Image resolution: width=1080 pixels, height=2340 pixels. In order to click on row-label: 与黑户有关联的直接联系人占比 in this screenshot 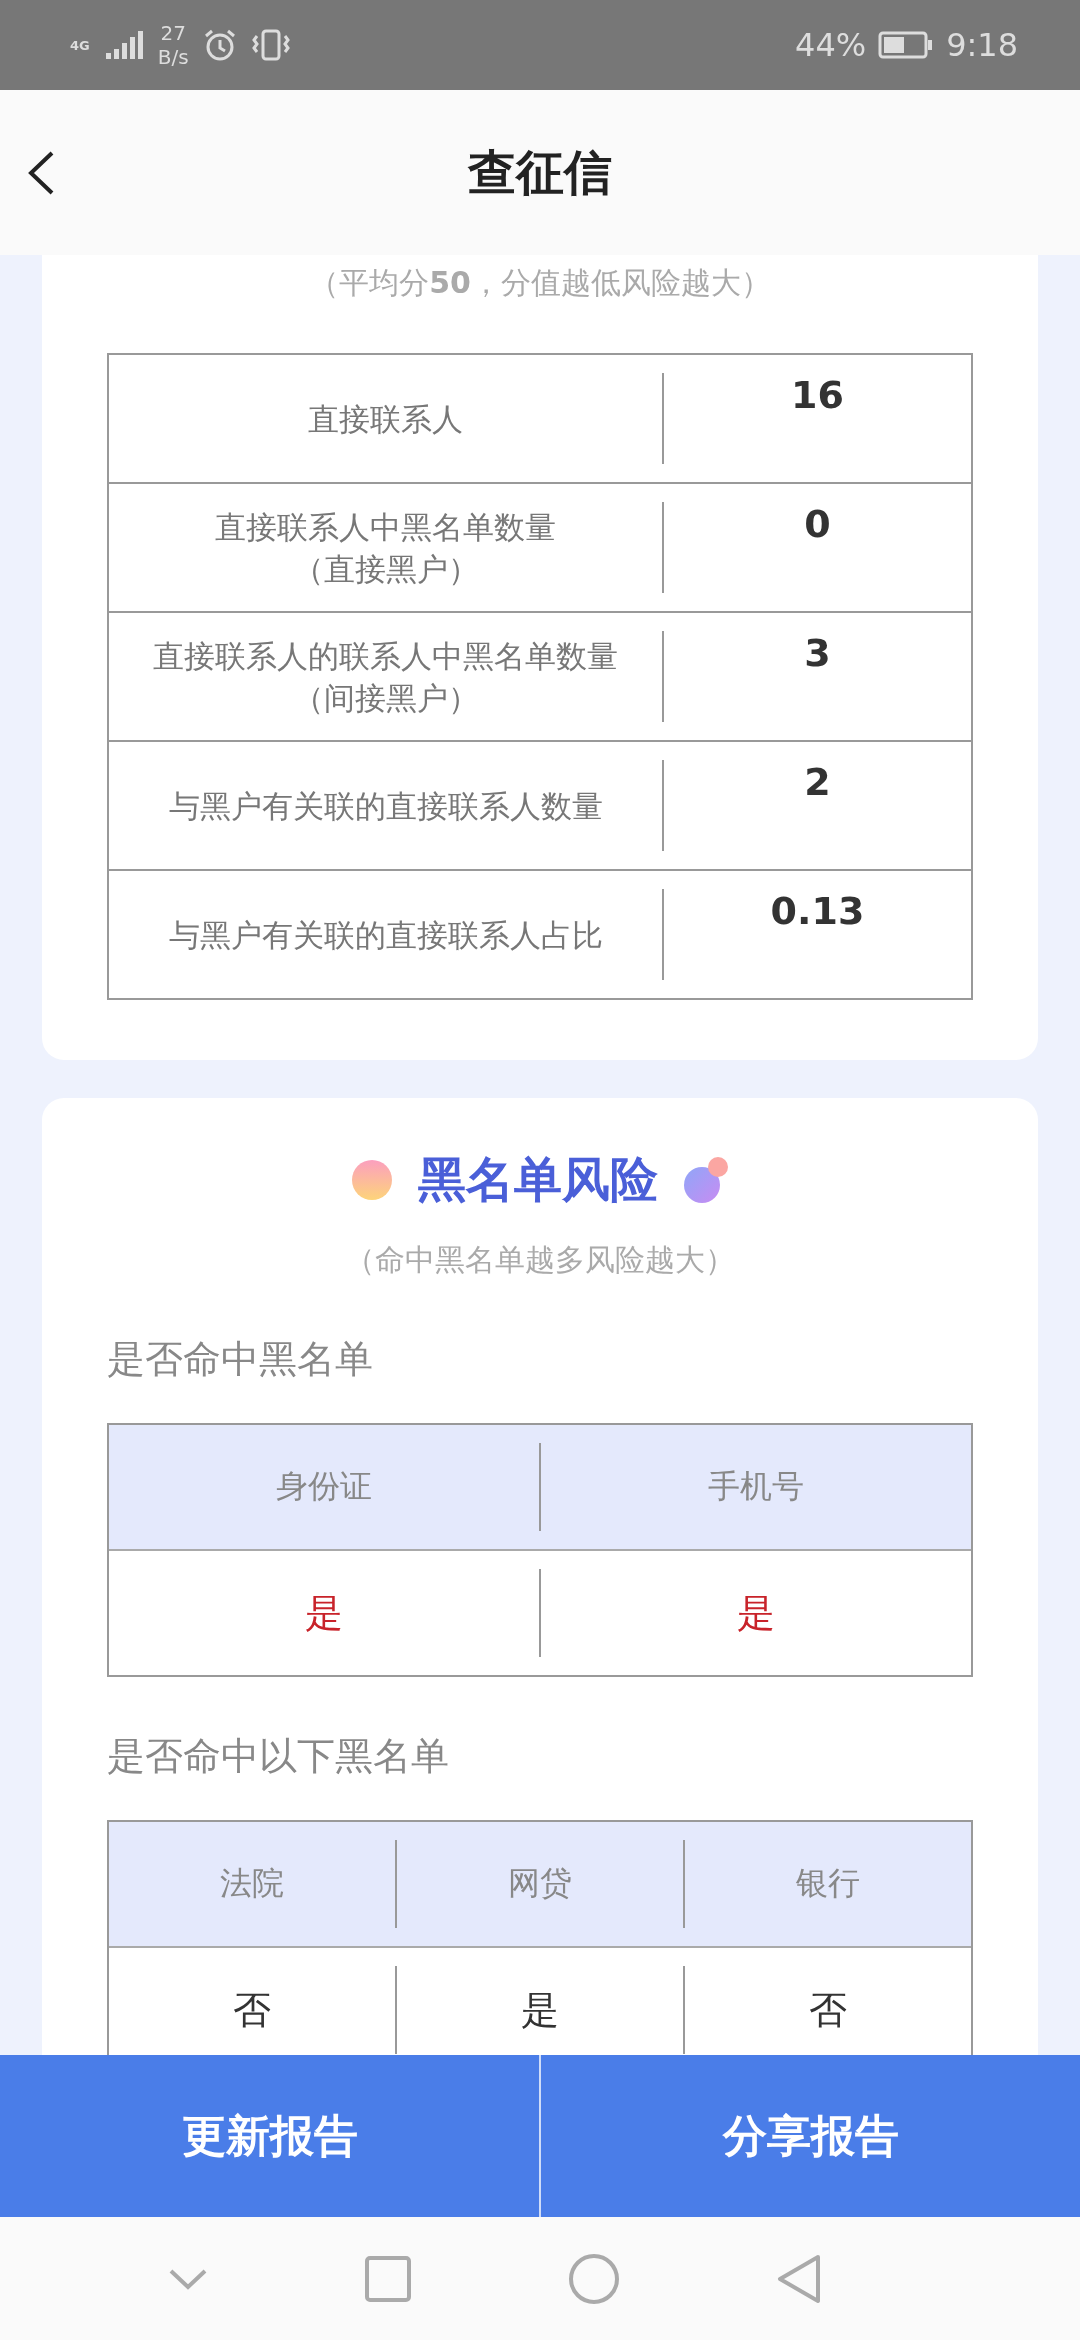, I will do `click(385, 935)`.